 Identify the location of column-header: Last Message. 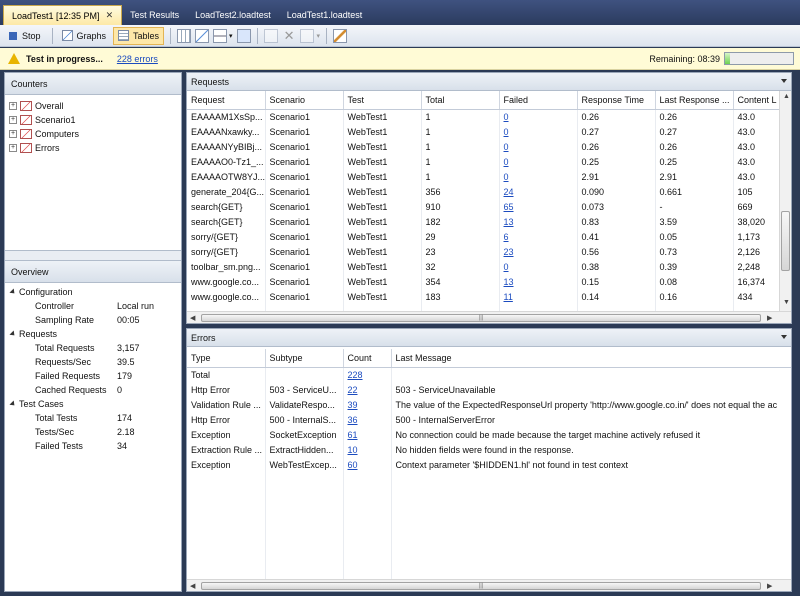
(591, 358).